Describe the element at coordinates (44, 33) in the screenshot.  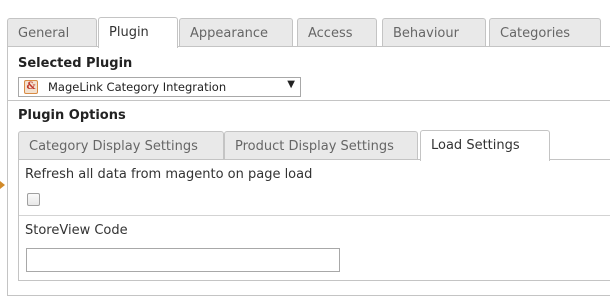
I see `tab-label: General` at that location.